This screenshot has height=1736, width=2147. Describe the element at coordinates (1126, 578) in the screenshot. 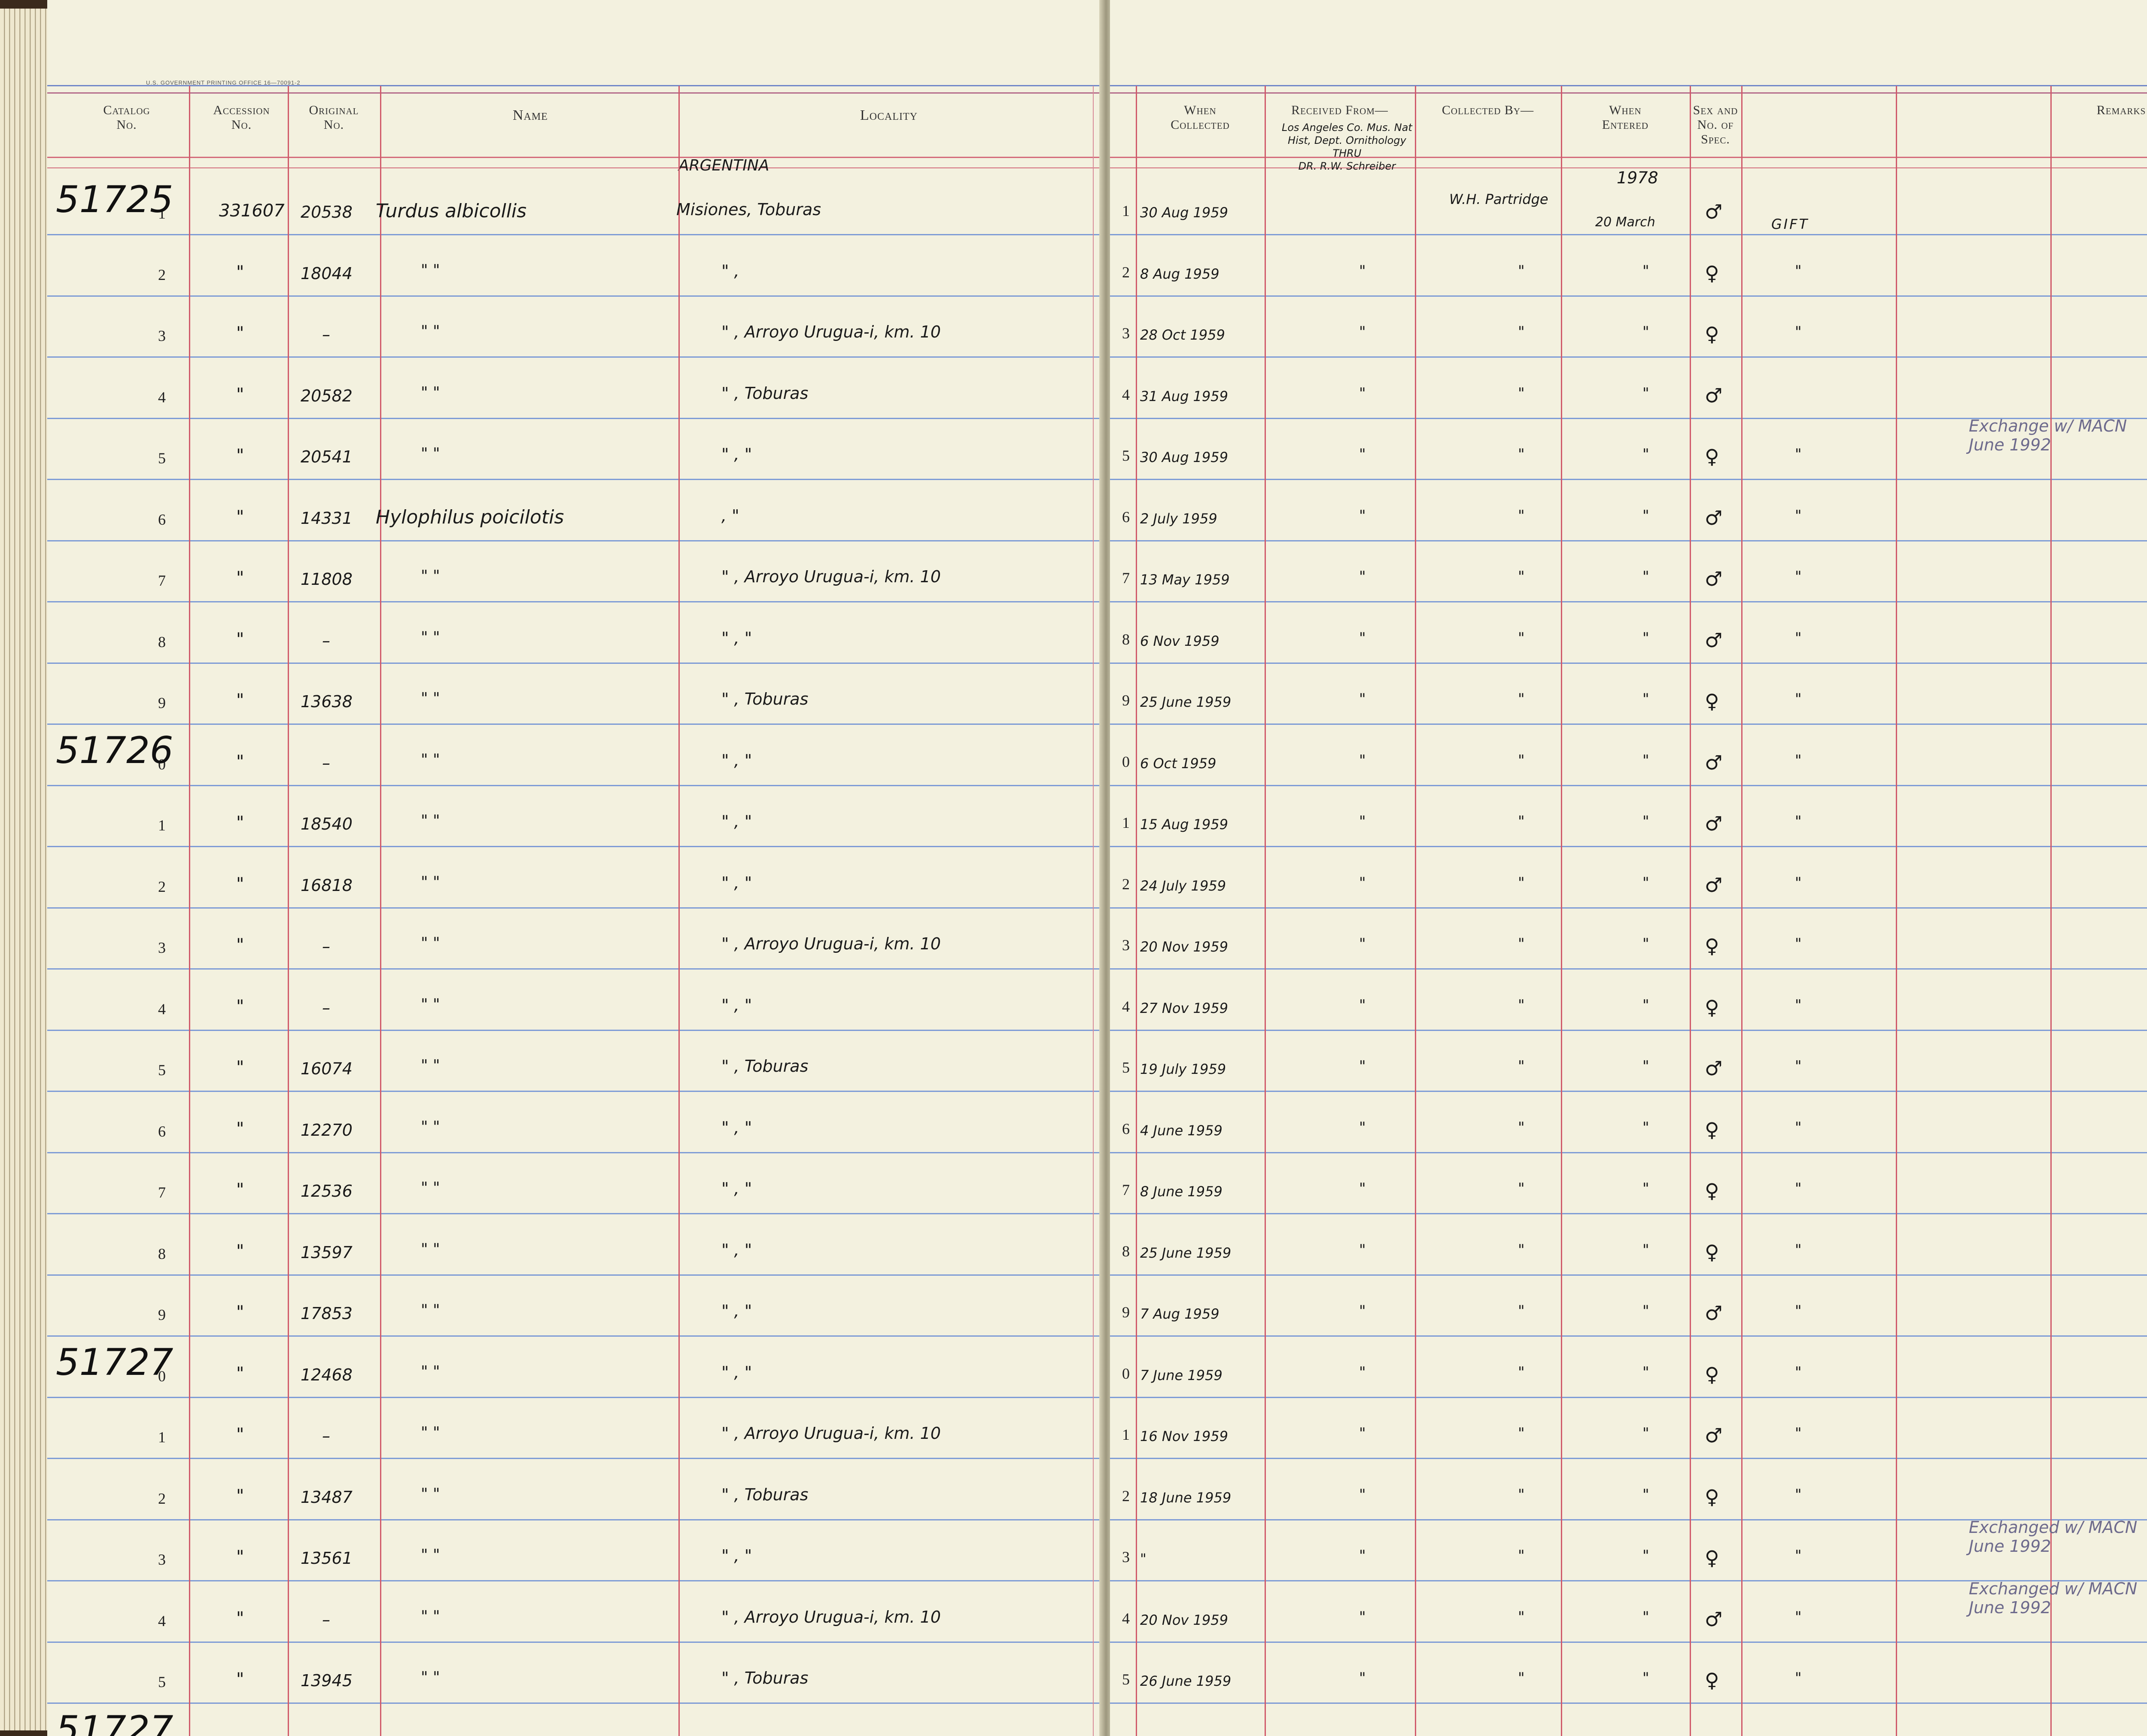

I see `row-index: 7` at that location.